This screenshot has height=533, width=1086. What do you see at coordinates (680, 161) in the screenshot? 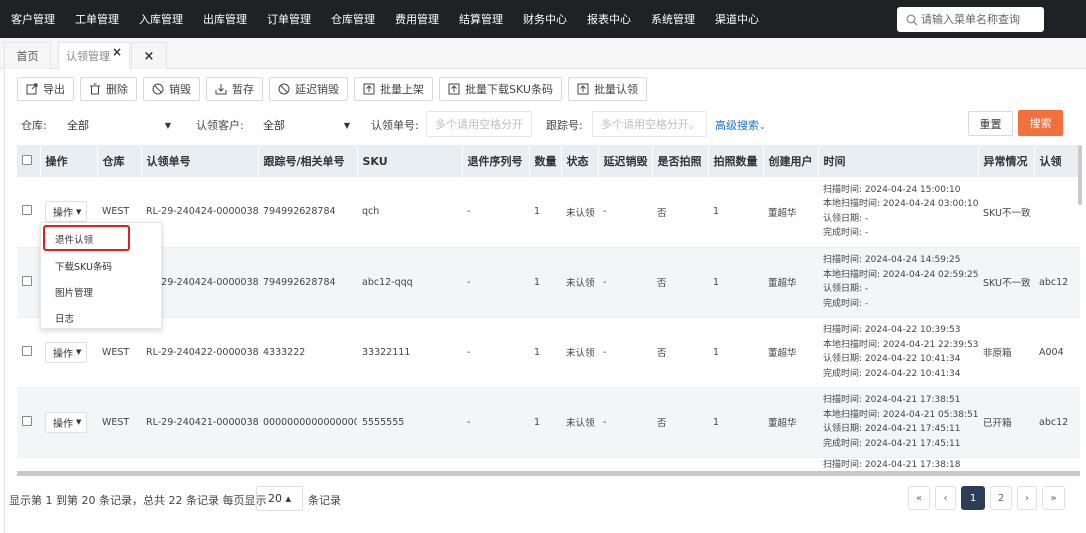
I see `col-photo: 是否拍照` at bounding box center [680, 161].